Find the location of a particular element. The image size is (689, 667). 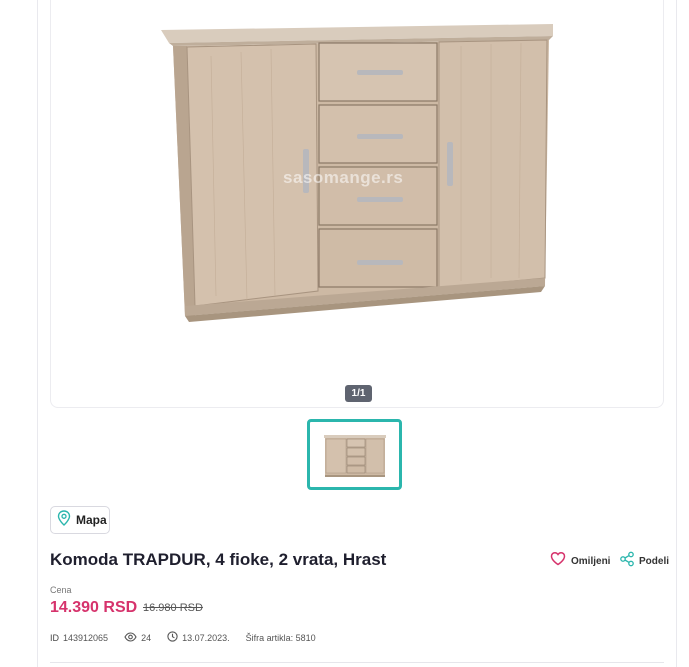

thumbnail-cabinet-icon is located at coordinates (355, 456).